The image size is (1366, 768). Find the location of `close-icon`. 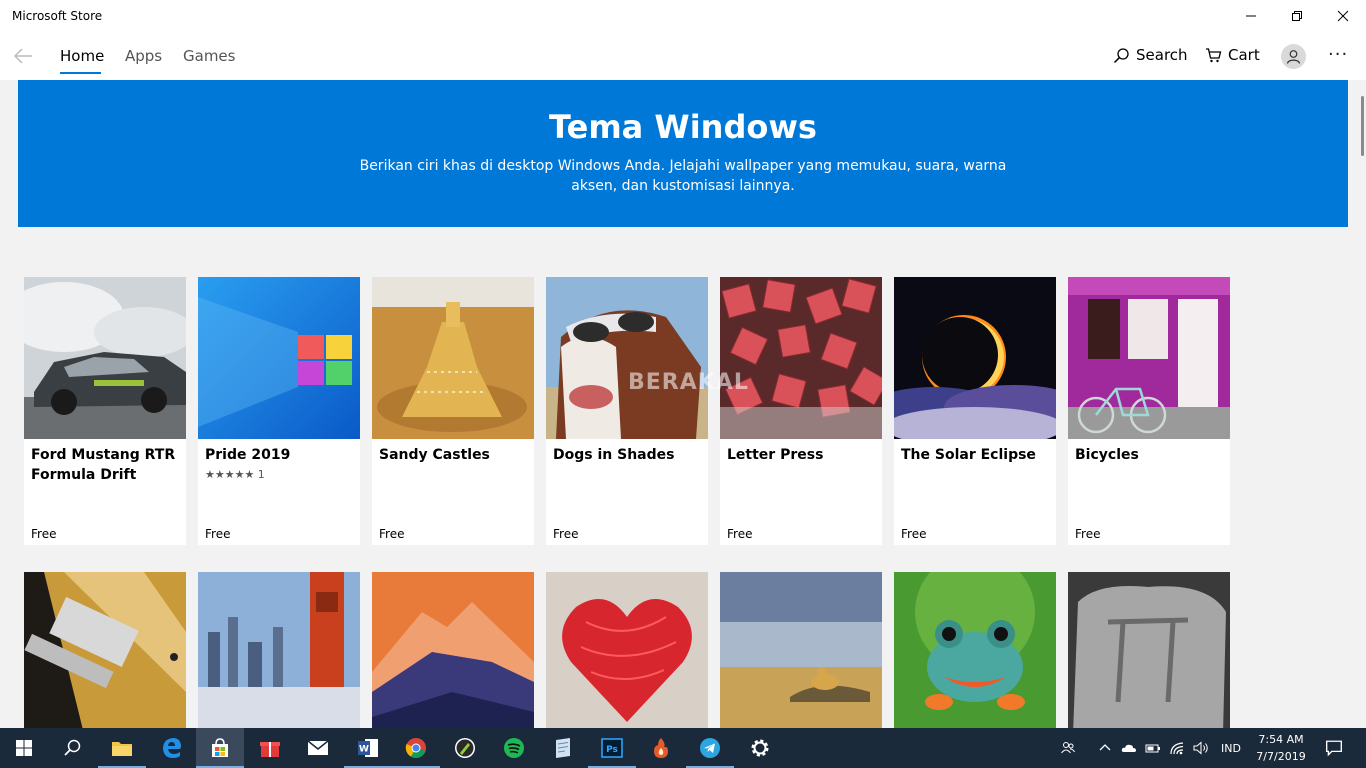

close-icon is located at coordinates (1343, 16).